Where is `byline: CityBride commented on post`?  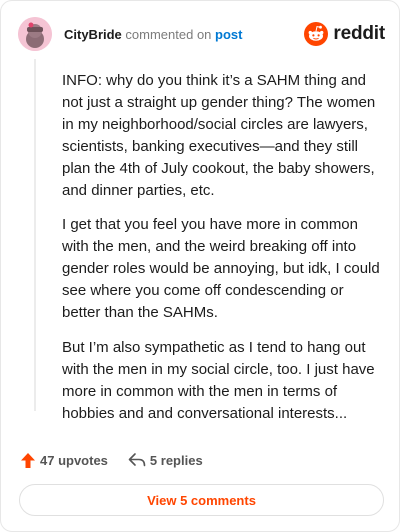
byline: CityBride commented on post is located at coordinates (153, 34).